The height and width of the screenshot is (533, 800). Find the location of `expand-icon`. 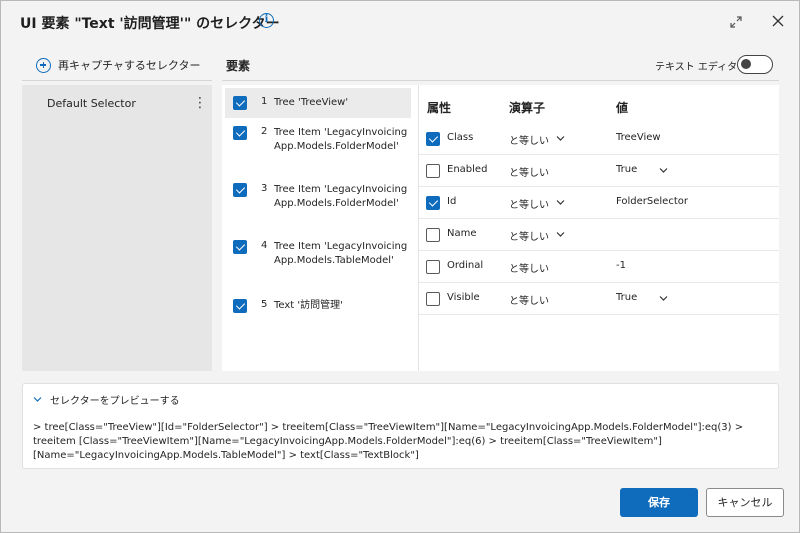

expand-icon is located at coordinates (736, 22).